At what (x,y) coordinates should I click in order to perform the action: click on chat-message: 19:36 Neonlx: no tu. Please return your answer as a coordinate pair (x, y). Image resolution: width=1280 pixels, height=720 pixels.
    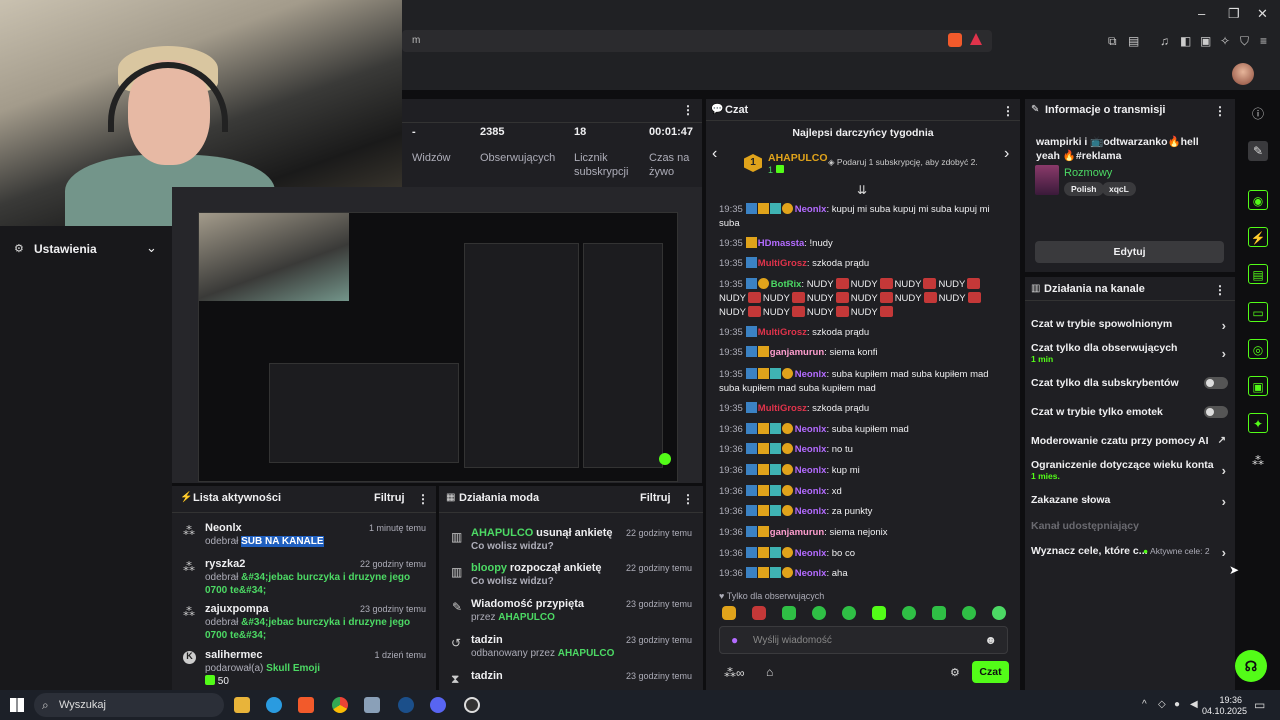
    Looking at the image, I should click on (864, 450).